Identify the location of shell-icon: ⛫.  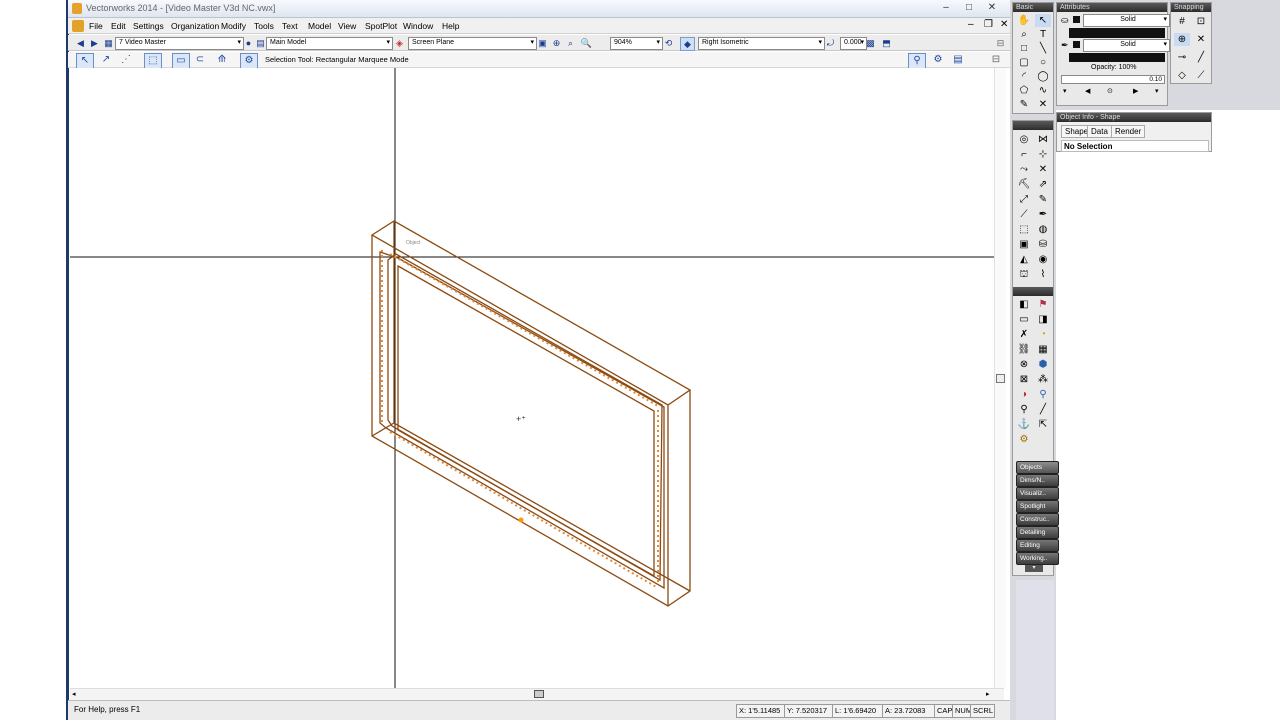
(1024, 274).